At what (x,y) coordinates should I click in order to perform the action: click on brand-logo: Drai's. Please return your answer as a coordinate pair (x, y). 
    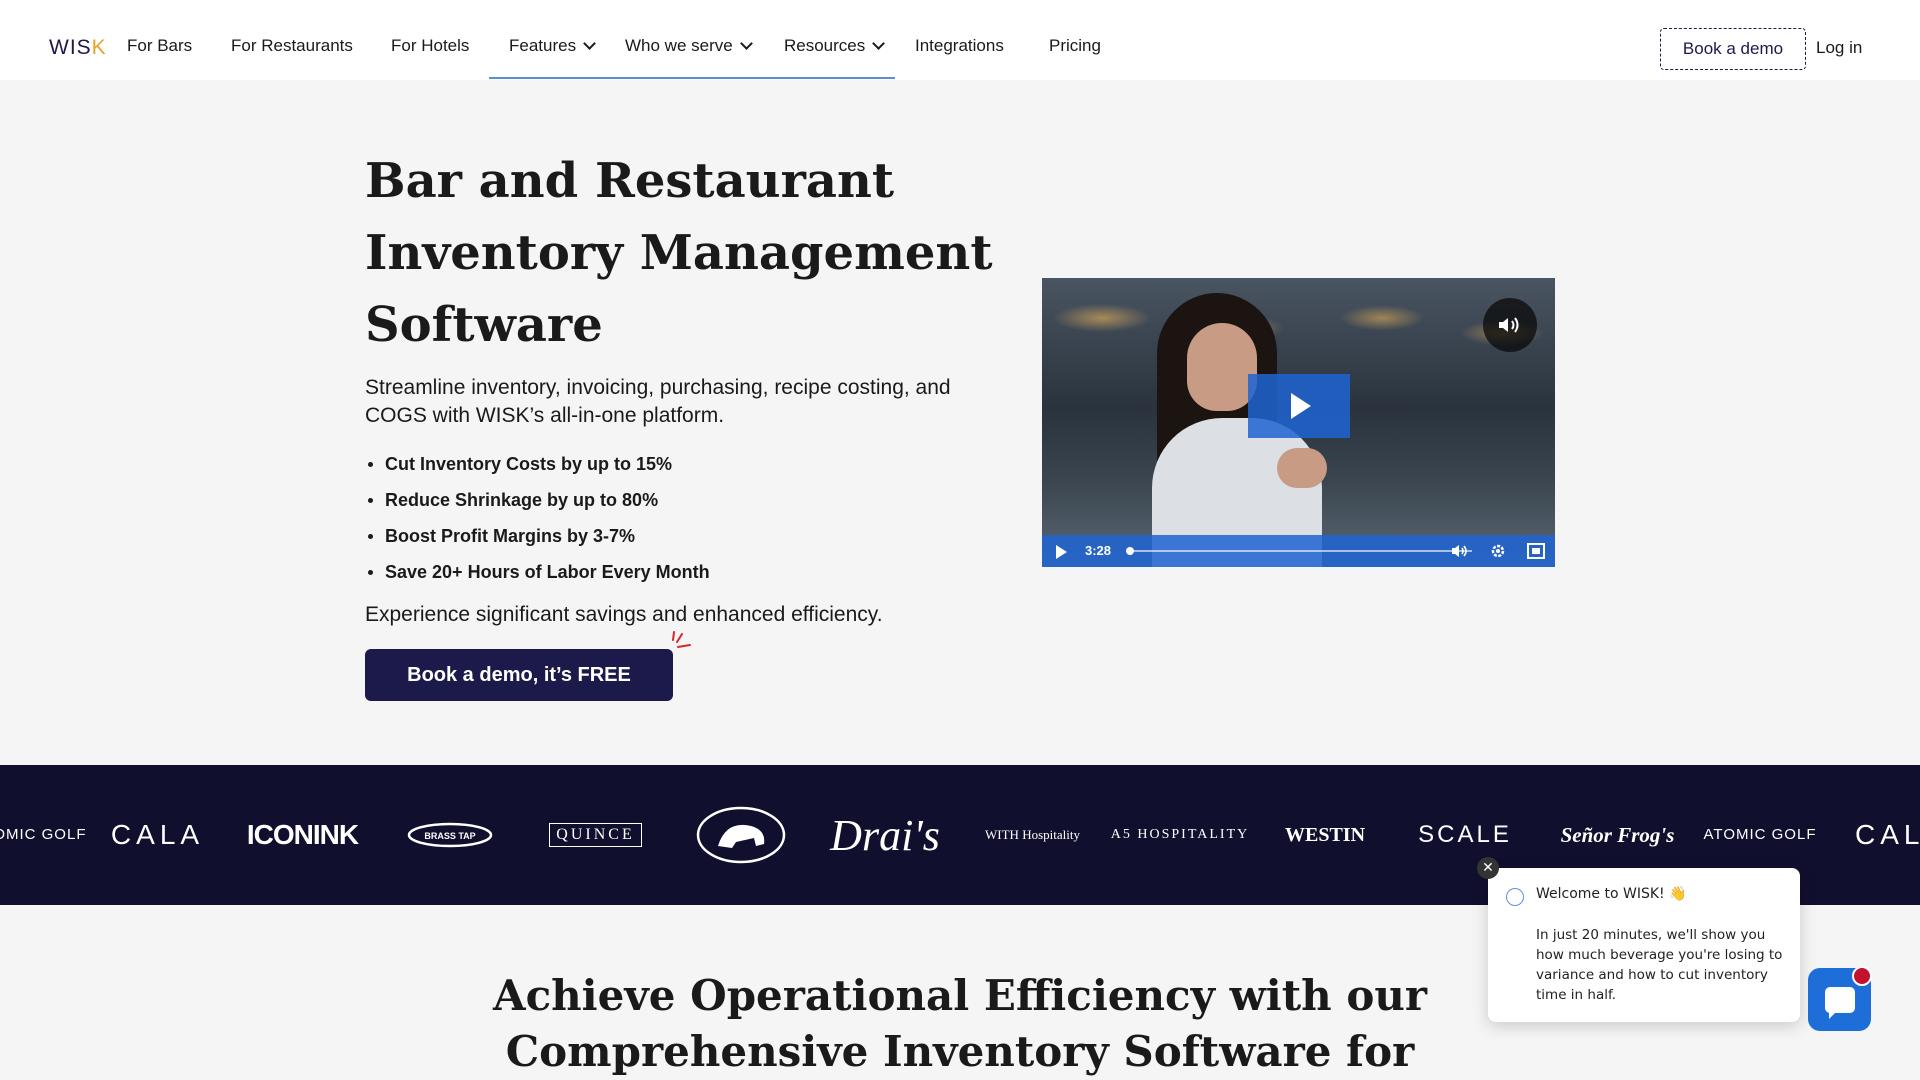
    Looking at the image, I should click on (885, 835).